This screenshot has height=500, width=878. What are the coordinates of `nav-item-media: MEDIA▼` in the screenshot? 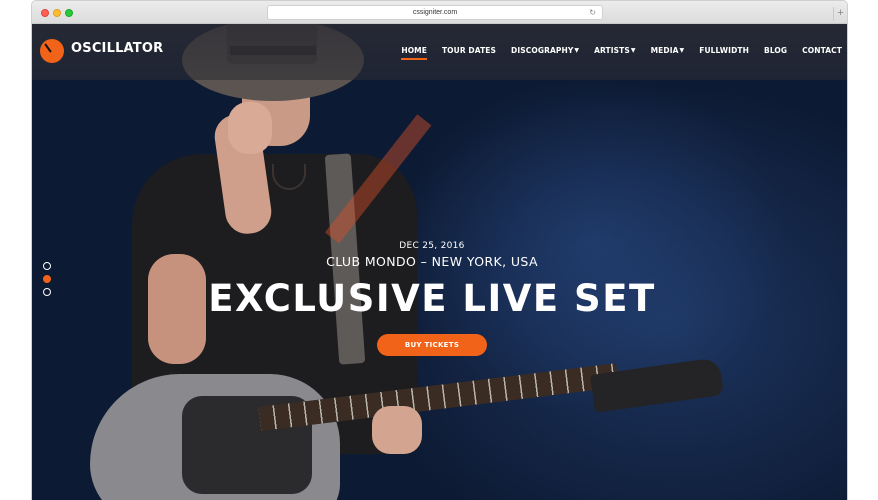 It's located at (668, 50).